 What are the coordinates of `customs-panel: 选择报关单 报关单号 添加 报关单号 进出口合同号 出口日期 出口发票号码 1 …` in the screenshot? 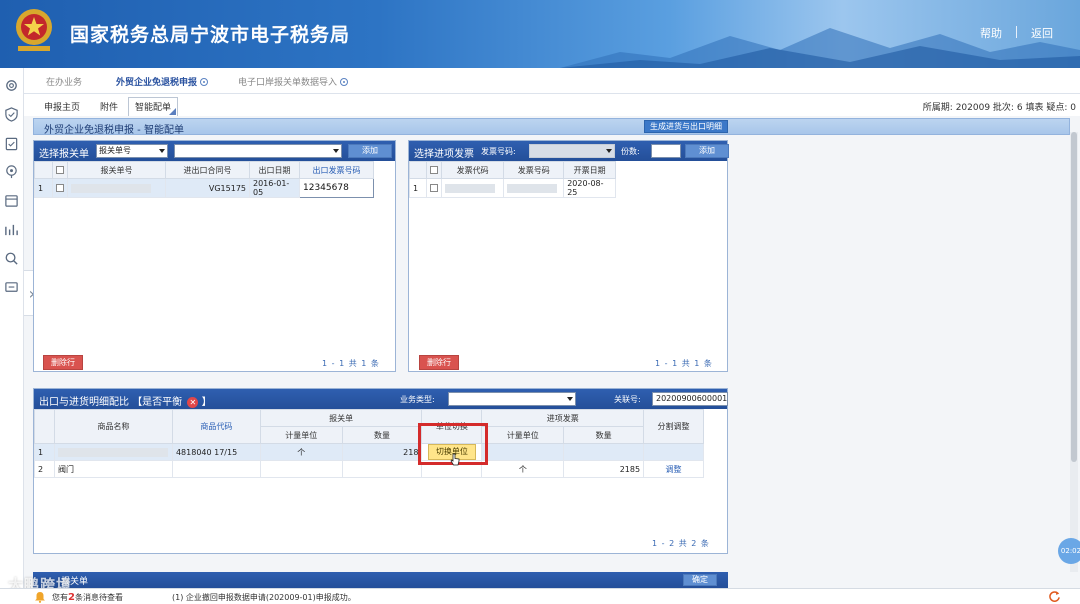 It's located at (214, 256).